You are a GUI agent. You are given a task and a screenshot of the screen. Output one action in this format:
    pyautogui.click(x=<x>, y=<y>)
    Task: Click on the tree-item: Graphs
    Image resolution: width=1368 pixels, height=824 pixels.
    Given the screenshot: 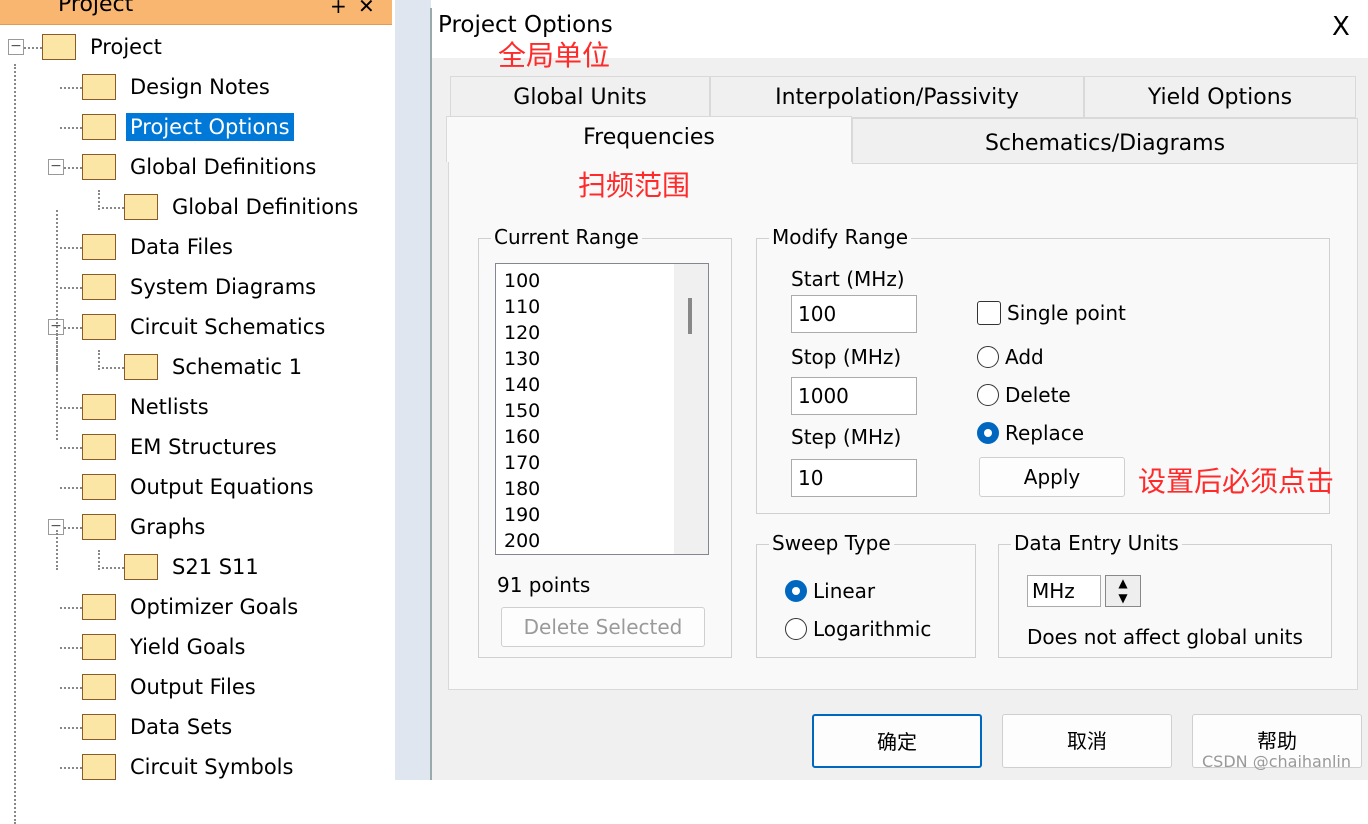 What is the action you would take?
    pyautogui.click(x=145, y=527)
    